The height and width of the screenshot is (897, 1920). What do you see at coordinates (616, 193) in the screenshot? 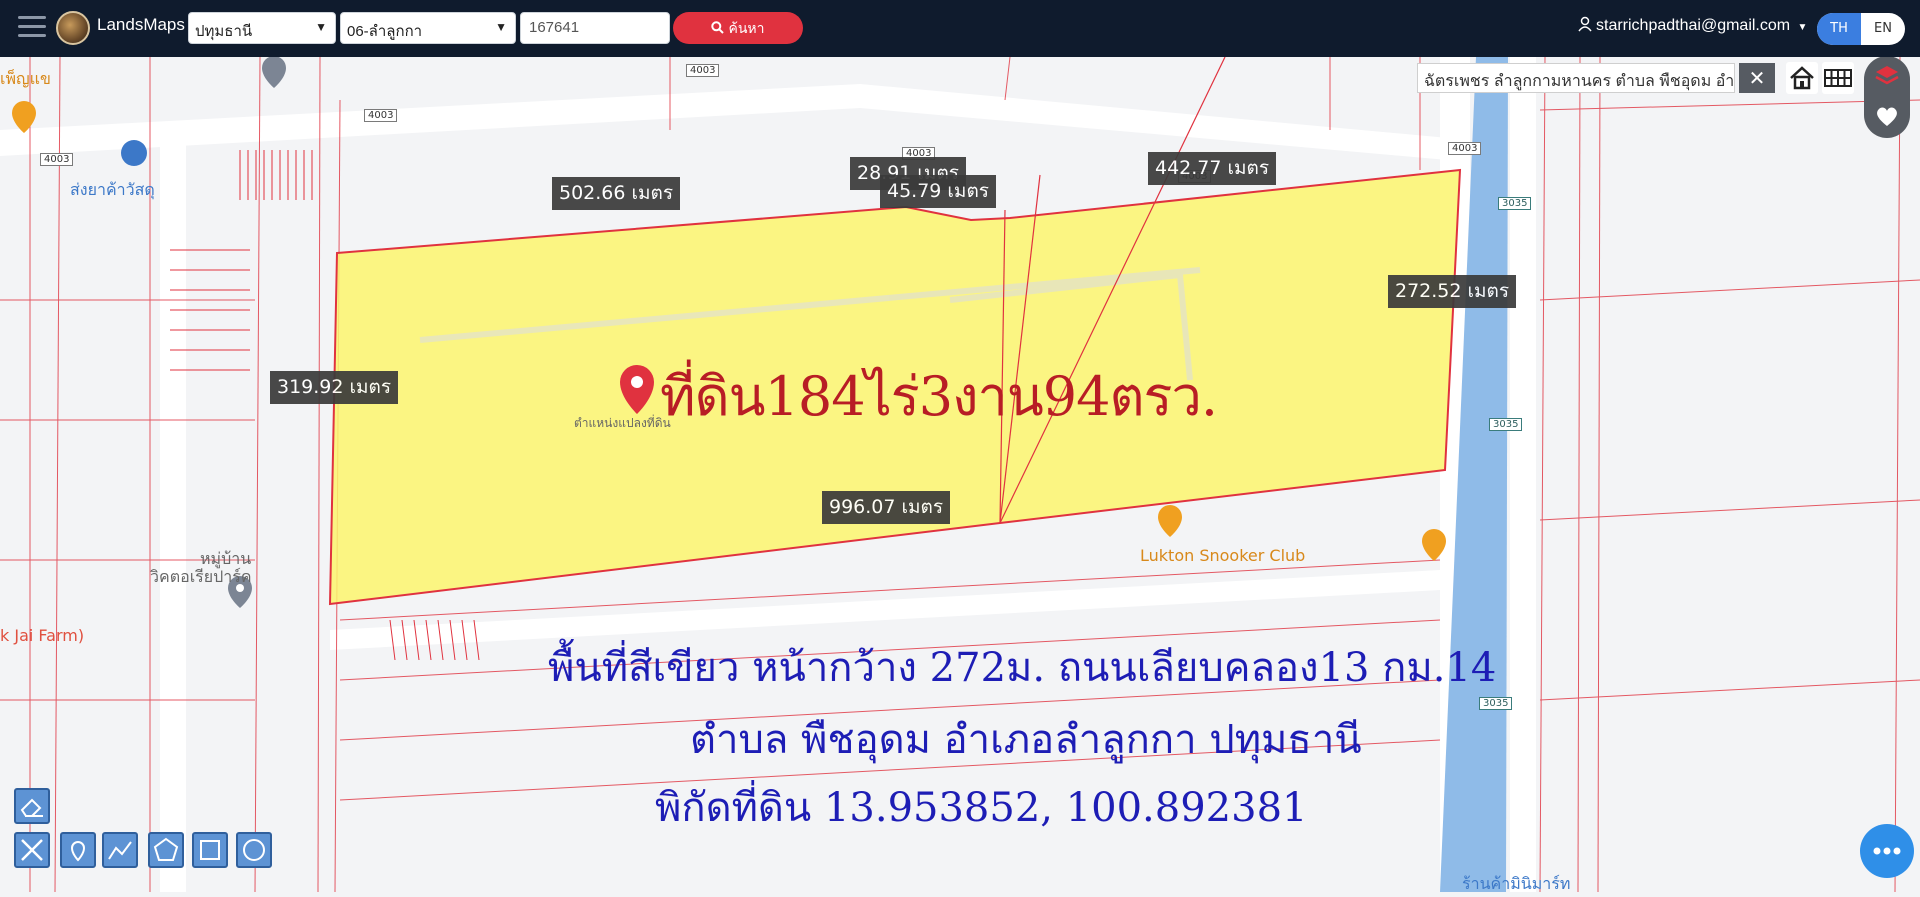
I see `distance-label: 502.66 เมตร` at bounding box center [616, 193].